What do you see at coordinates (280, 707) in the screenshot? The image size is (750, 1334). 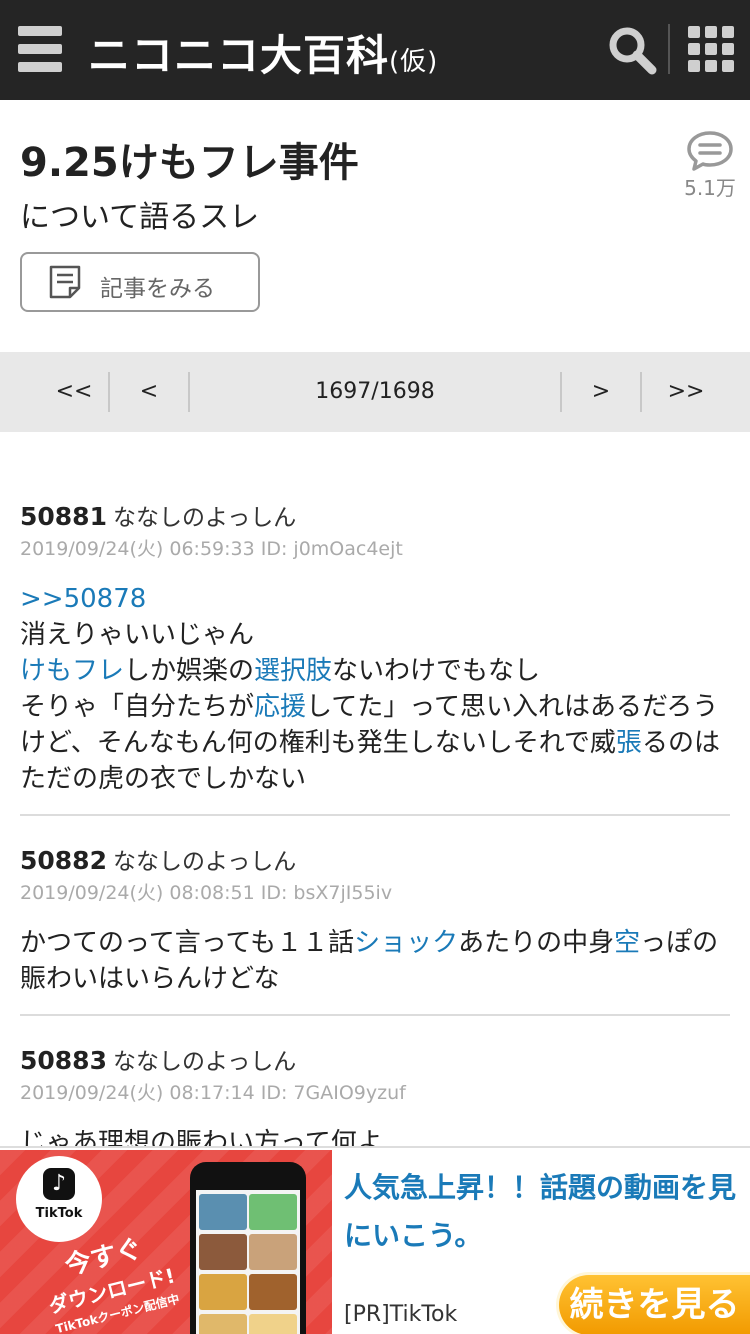 I see `keyword-link: 応援` at bounding box center [280, 707].